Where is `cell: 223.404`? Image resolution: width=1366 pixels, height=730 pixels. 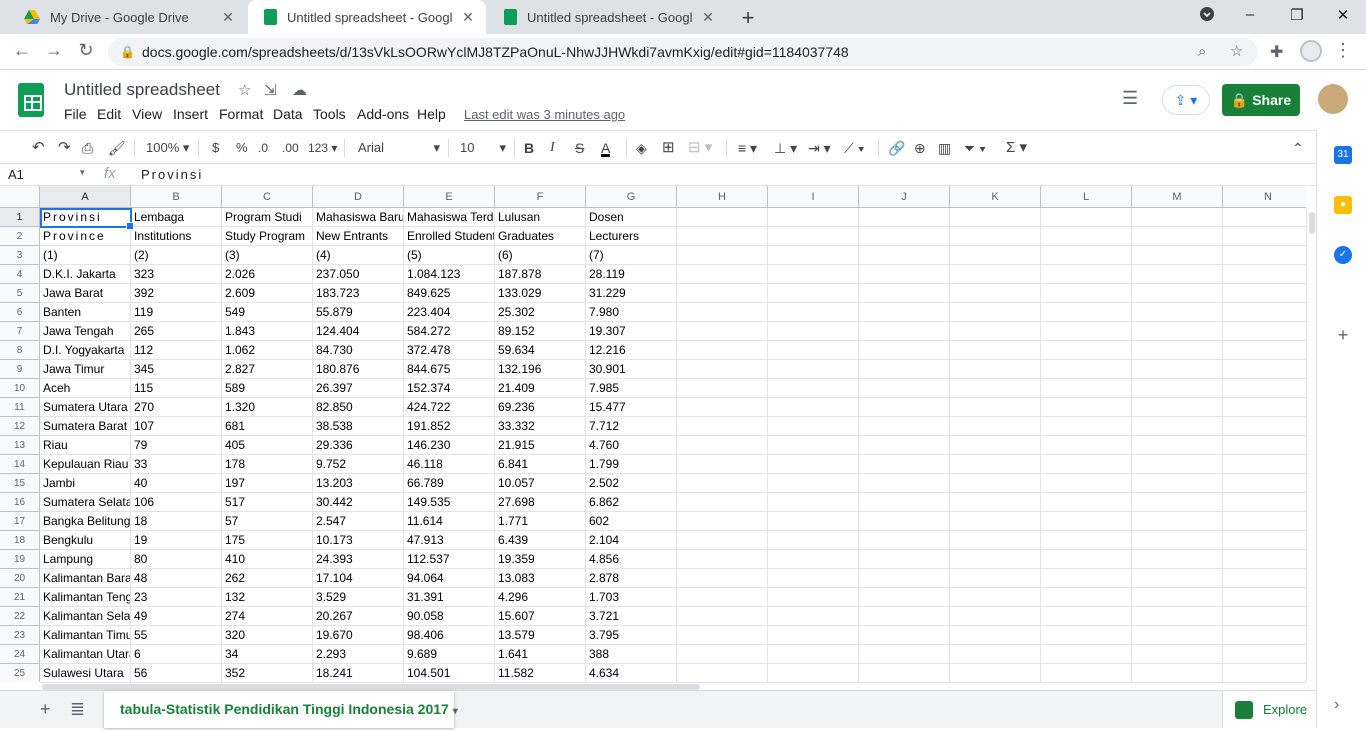 cell: 223.404 is located at coordinates (449, 312).